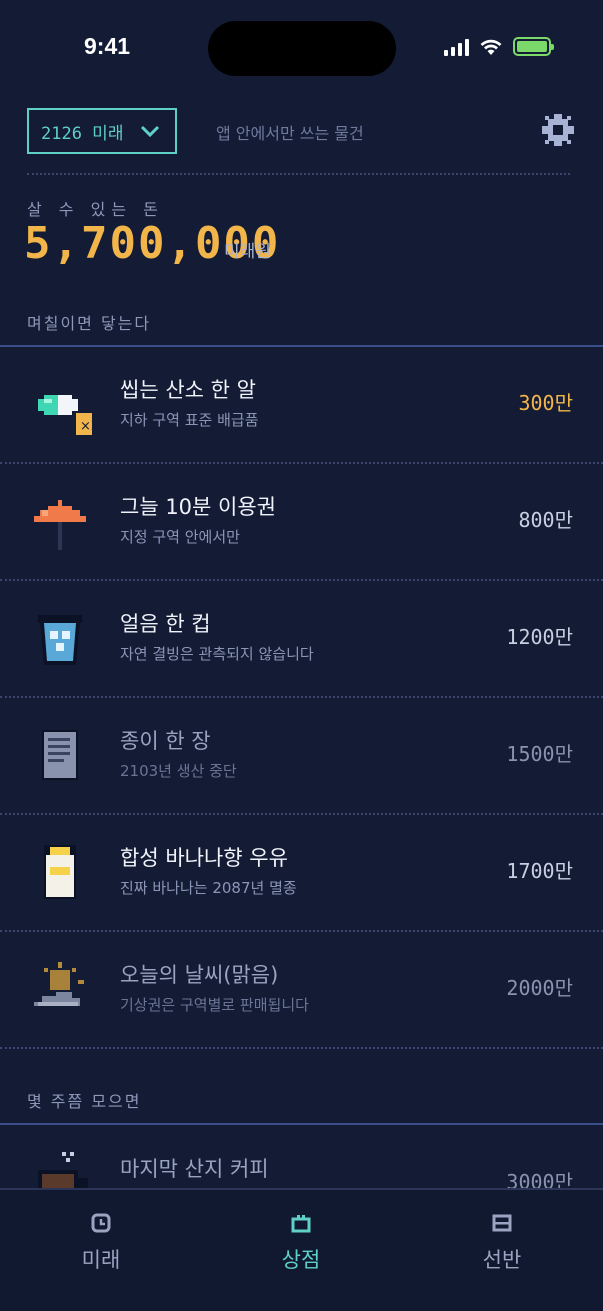 This screenshot has width=603, height=1311. Describe the element at coordinates (60, 640) in the screenshot. I see `ice-cup-icon` at that location.